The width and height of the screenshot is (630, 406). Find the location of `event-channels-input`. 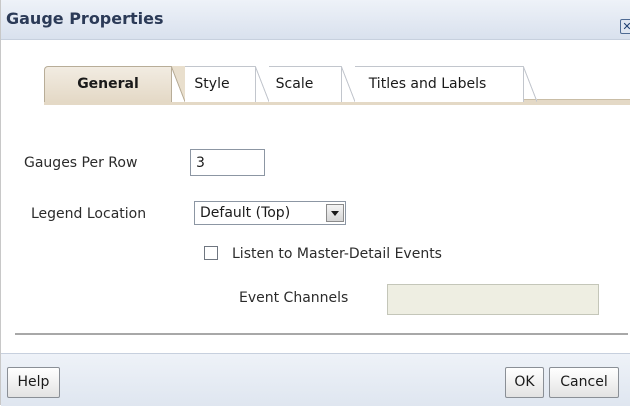

event-channels-input is located at coordinates (493, 299).